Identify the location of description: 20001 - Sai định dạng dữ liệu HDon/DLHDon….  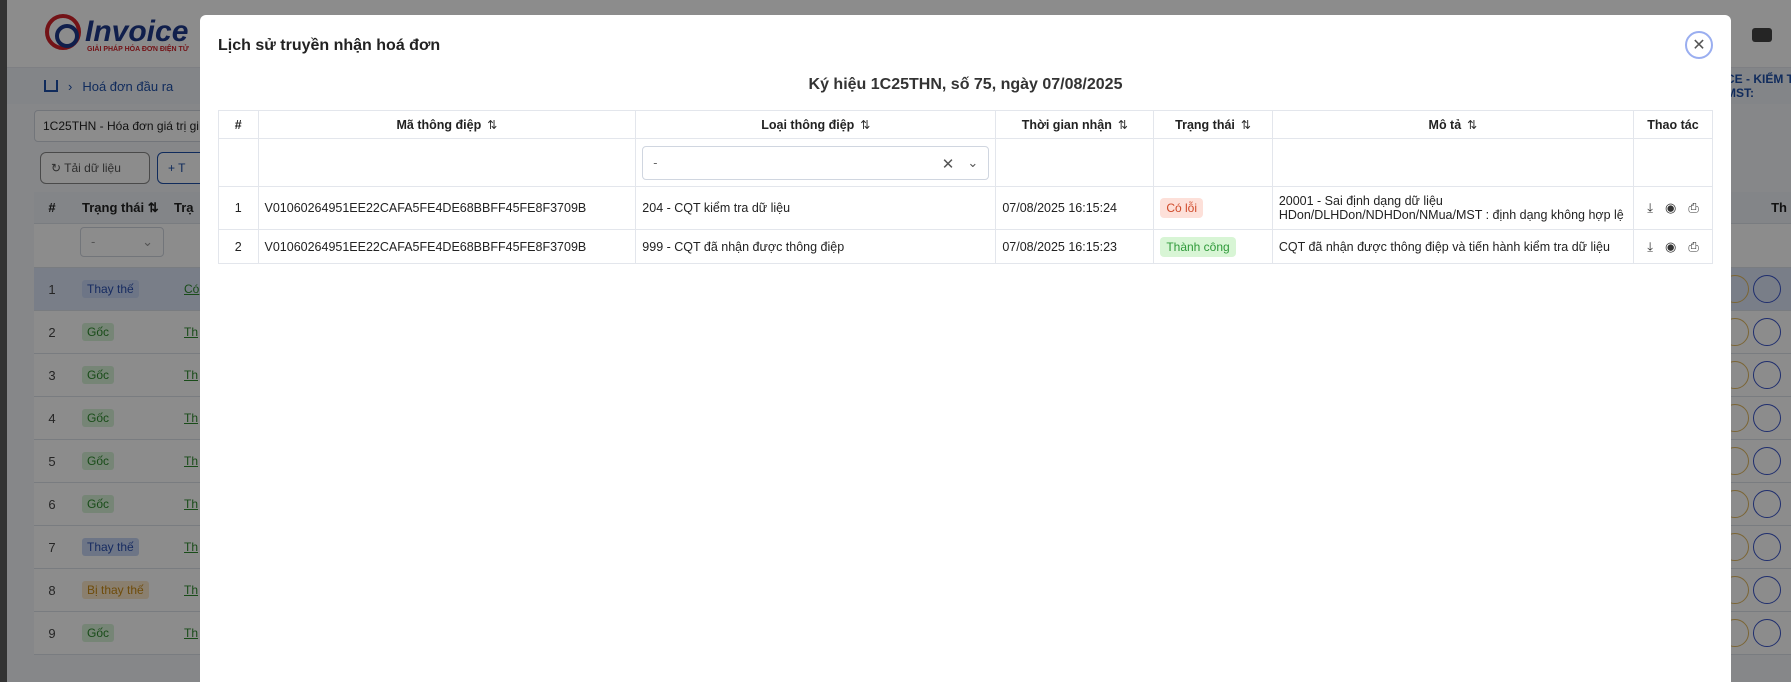
(1452, 208).